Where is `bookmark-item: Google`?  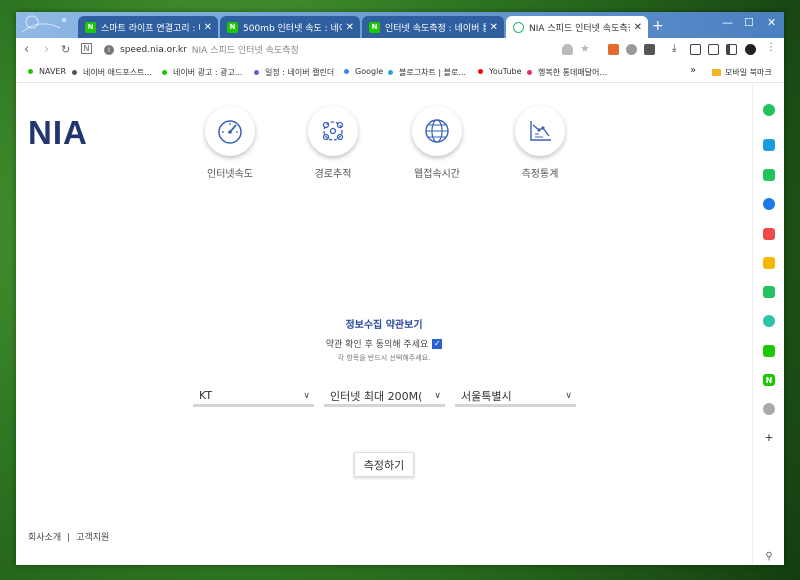 bookmark-item: Google is located at coordinates (363, 71).